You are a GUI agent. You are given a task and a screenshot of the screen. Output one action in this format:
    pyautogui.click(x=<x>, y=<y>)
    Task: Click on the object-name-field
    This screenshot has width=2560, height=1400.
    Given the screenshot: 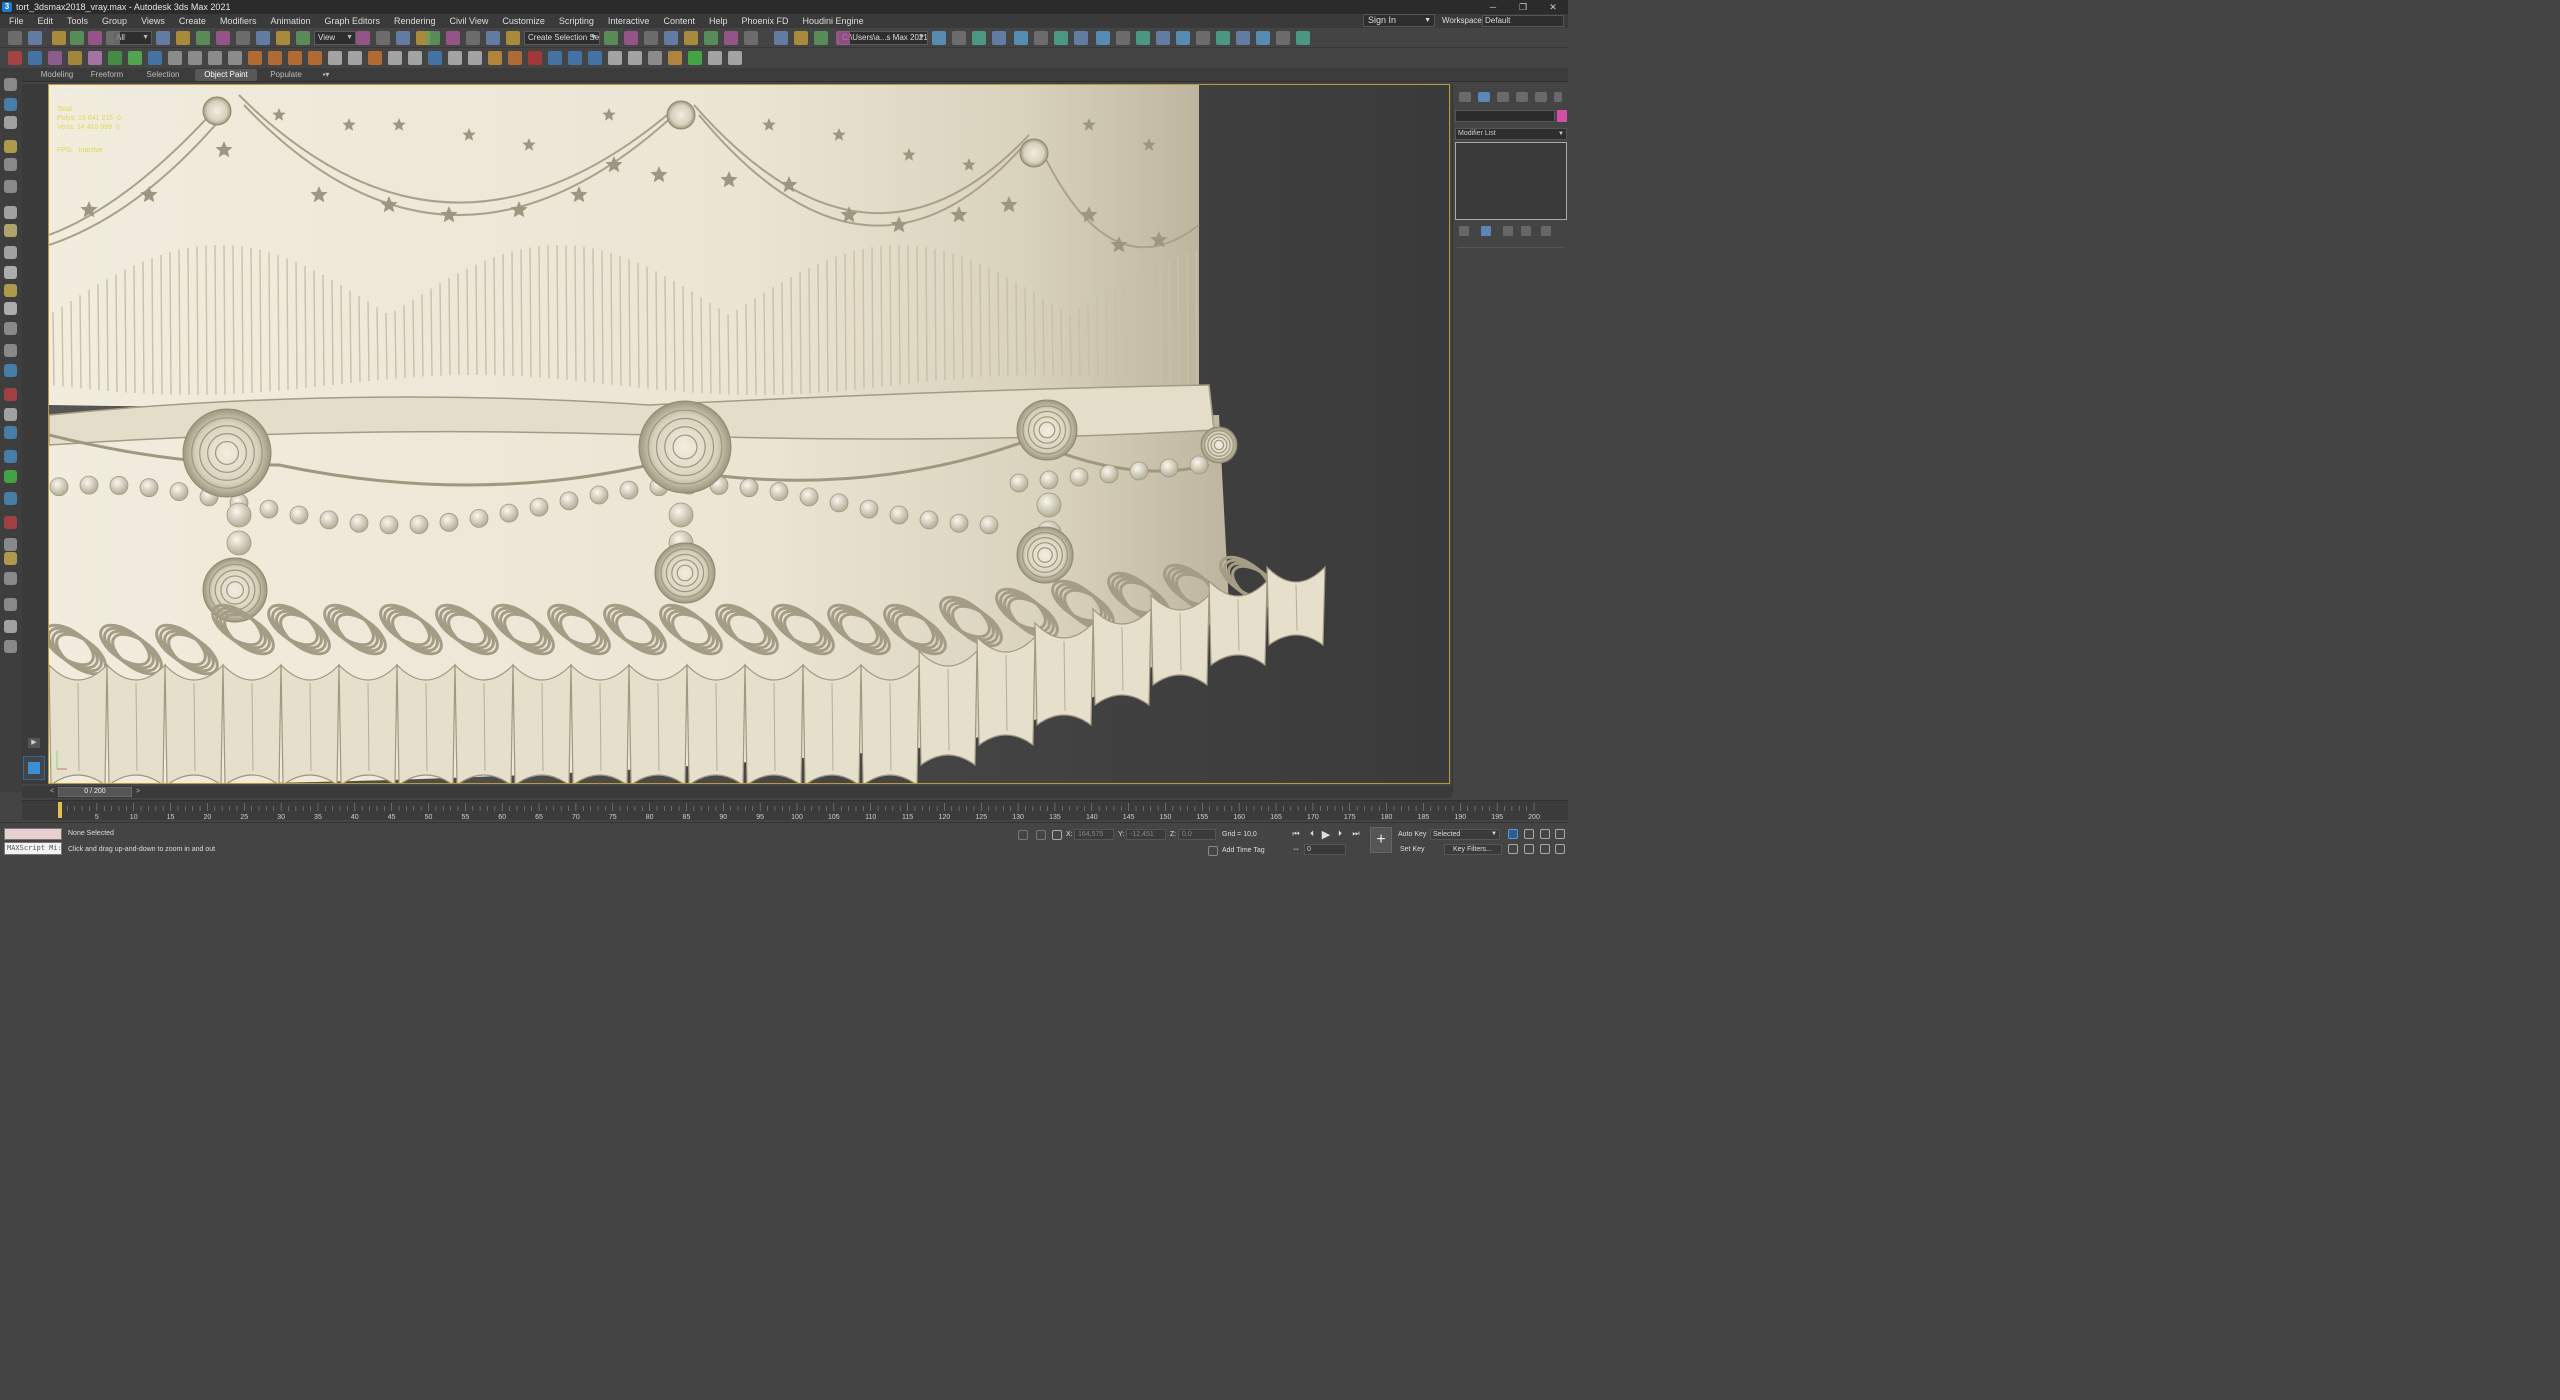 What is the action you would take?
    pyautogui.click(x=1505, y=116)
    